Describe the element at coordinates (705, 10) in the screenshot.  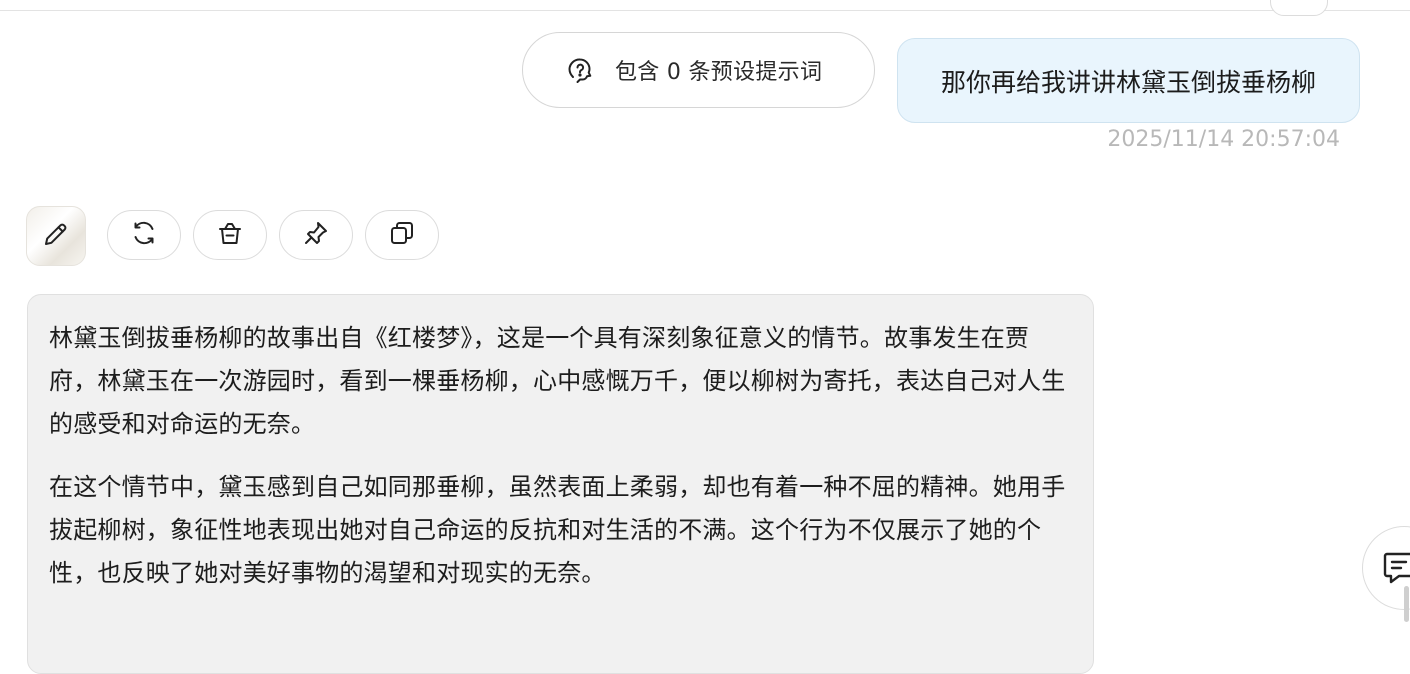
I see `top-divider` at that location.